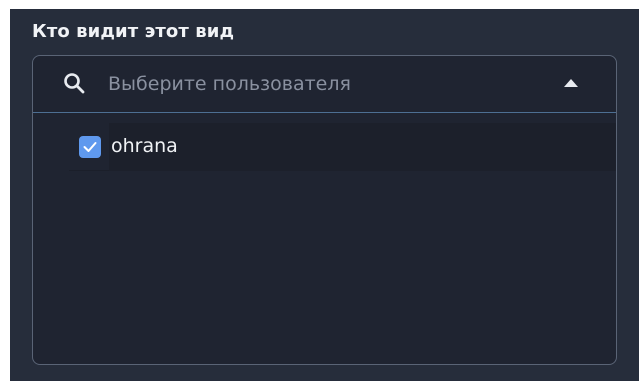 The width and height of the screenshot is (639, 381). What do you see at coordinates (74, 83) in the screenshot?
I see `search-icon` at bounding box center [74, 83].